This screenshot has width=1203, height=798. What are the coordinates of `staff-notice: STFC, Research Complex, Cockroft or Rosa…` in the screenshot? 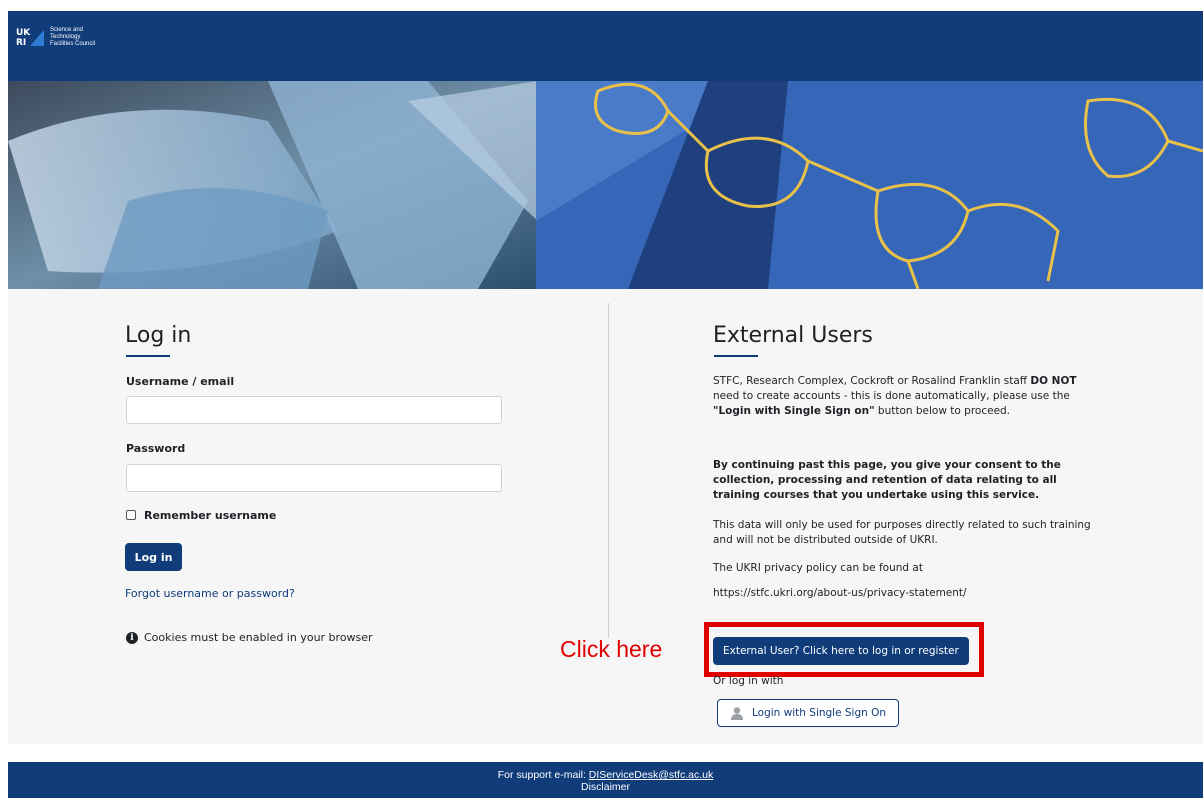 It's located at (895, 396).